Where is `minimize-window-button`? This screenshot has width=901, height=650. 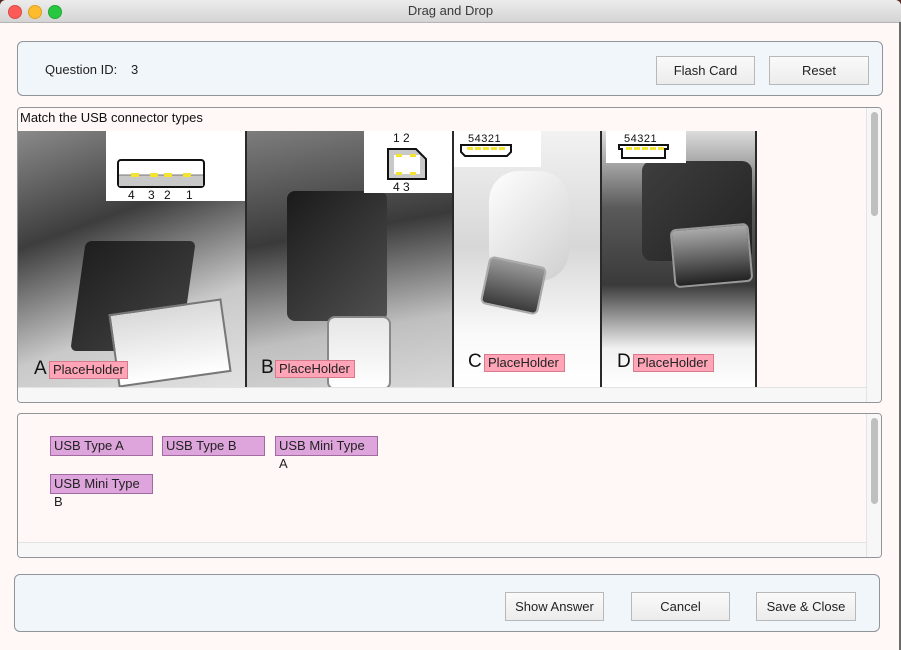
minimize-window-button is located at coordinates (35, 12).